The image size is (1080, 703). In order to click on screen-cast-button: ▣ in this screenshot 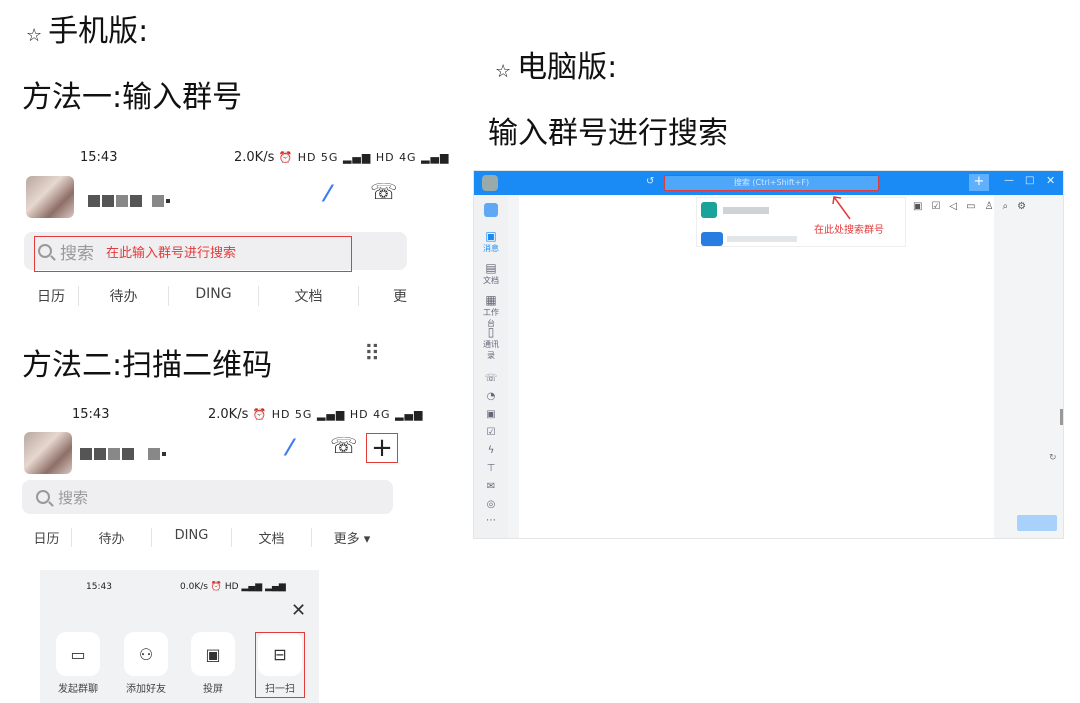, I will do `click(213, 654)`.